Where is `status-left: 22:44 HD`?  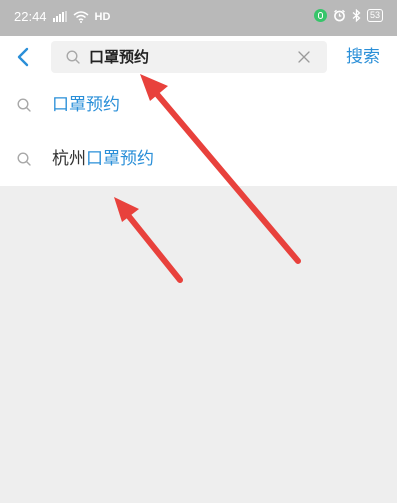
status-left: 22:44 HD is located at coordinates (62, 16).